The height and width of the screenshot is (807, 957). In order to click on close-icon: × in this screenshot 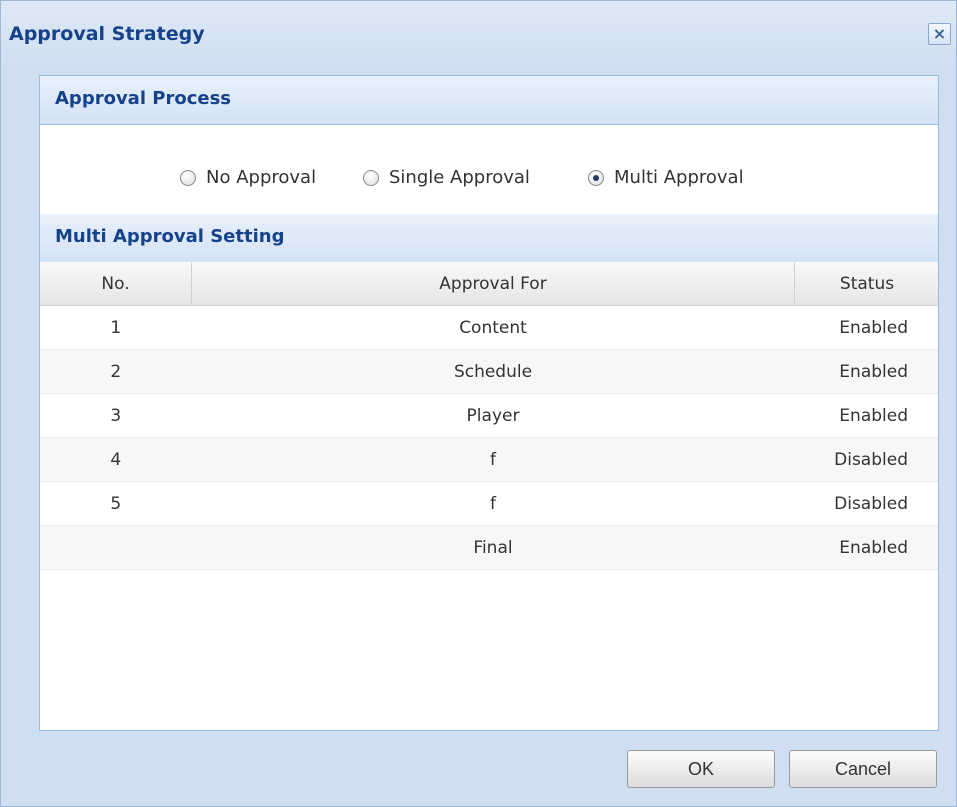, I will do `click(939, 34)`.